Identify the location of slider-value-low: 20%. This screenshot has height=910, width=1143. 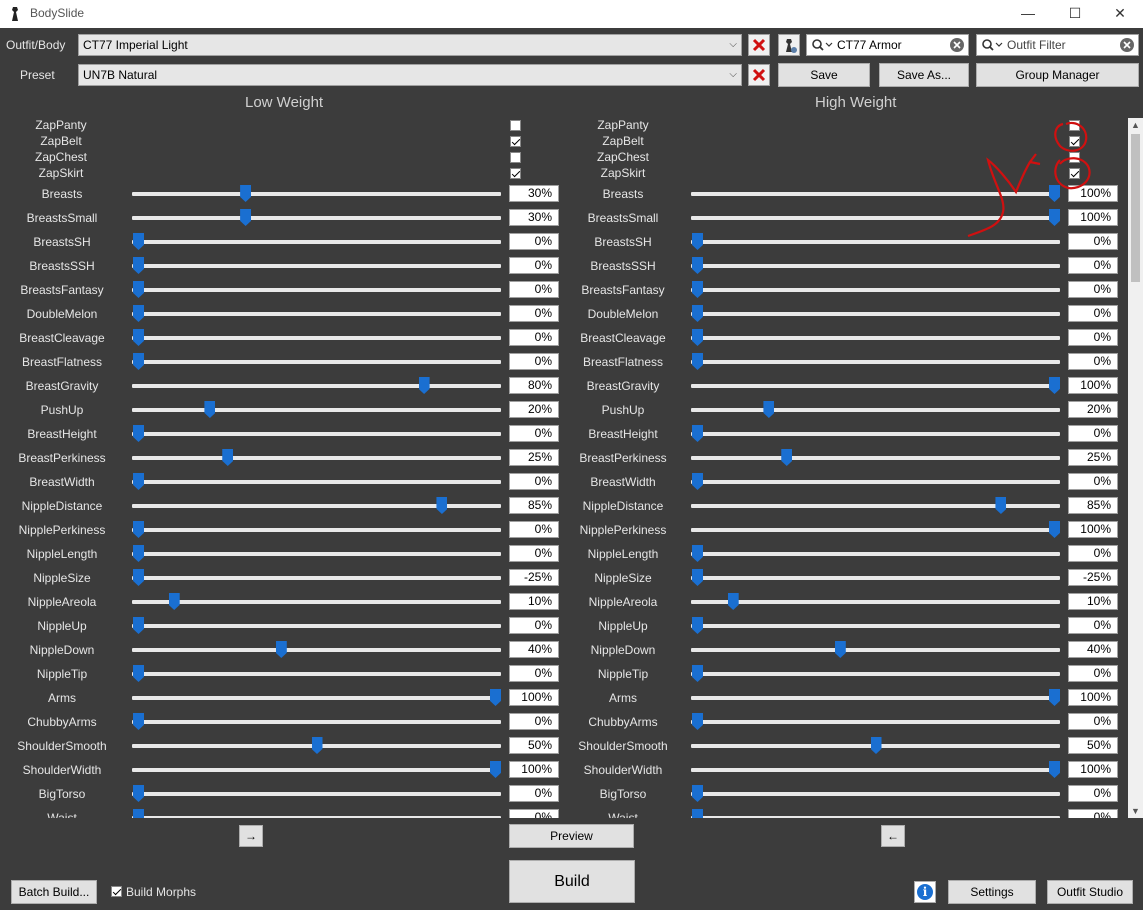
(534, 409).